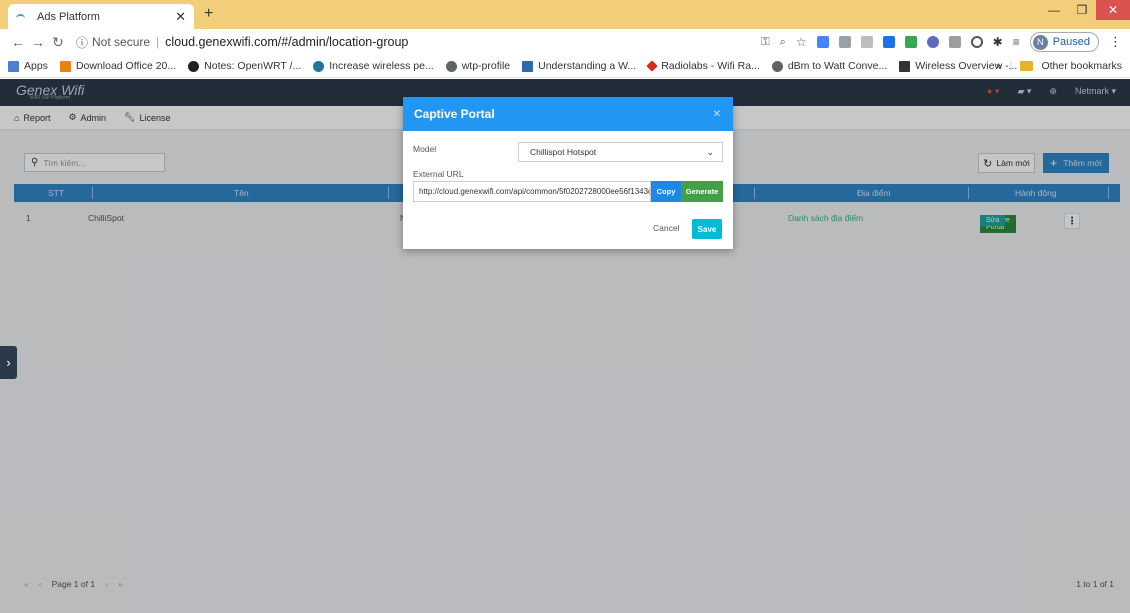  I want to click on external-url-label: External URL, so click(438, 174).